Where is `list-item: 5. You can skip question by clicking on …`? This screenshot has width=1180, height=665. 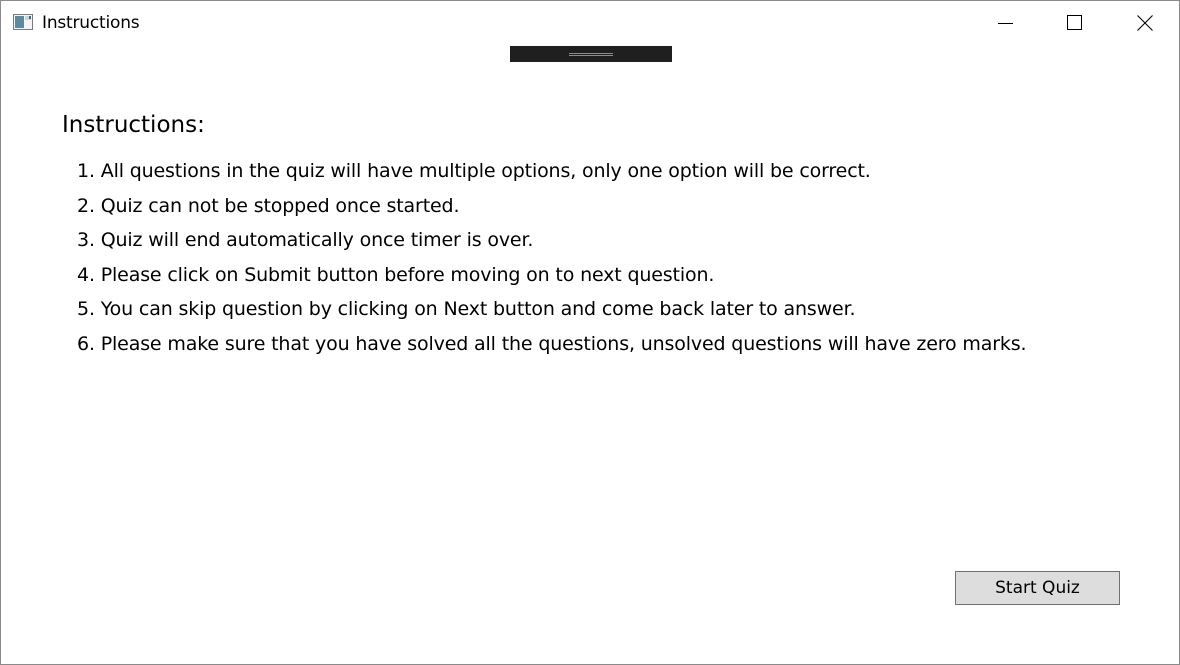 list-item: 5. You can skip question by clicking on … is located at coordinates (599, 309).